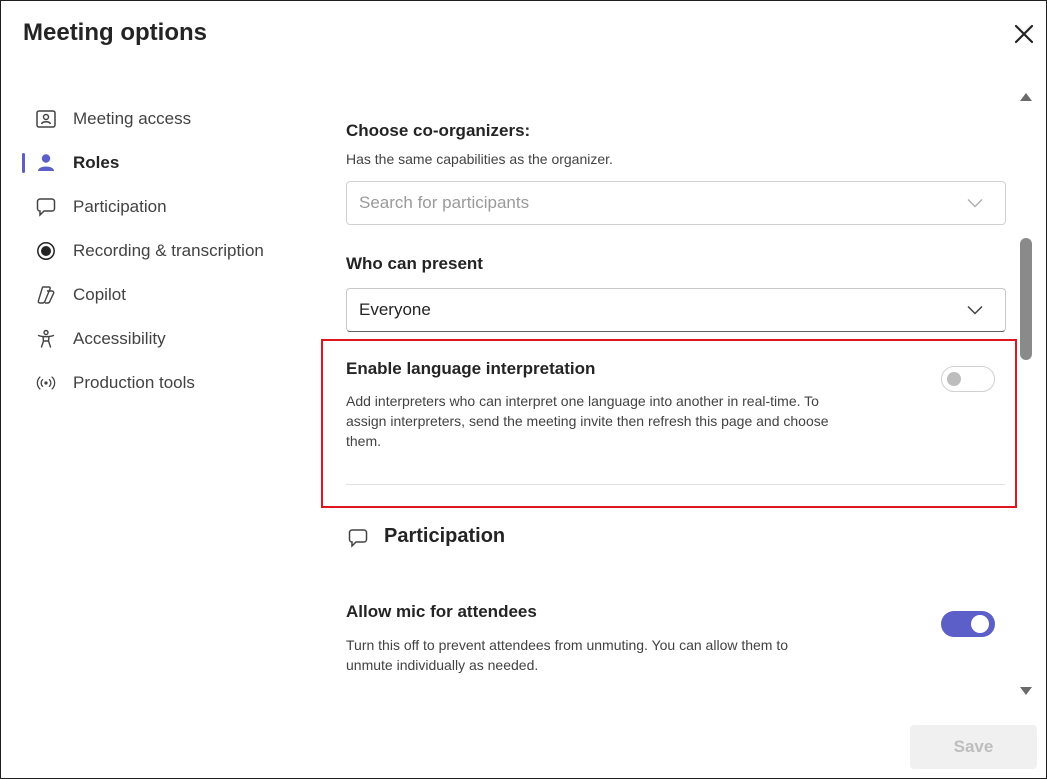  What do you see at coordinates (444, 202) in the screenshot?
I see `search-placeholder: Search for participants` at bounding box center [444, 202].